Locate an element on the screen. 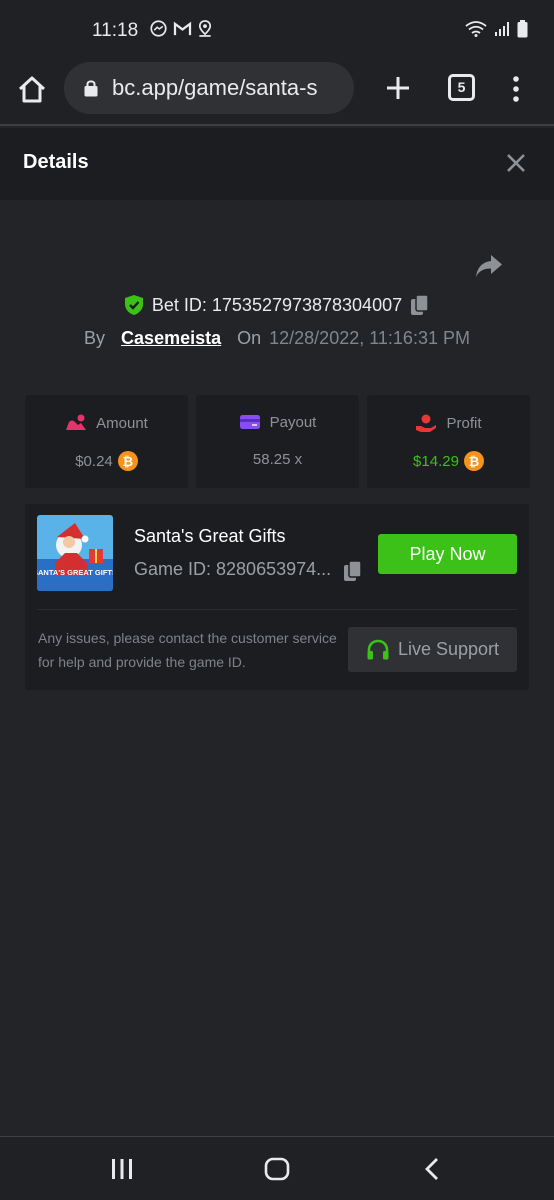 The height and width of the screenshot is (1200, 554). play-now-button: Play Now is located at coordinates (447, 554).